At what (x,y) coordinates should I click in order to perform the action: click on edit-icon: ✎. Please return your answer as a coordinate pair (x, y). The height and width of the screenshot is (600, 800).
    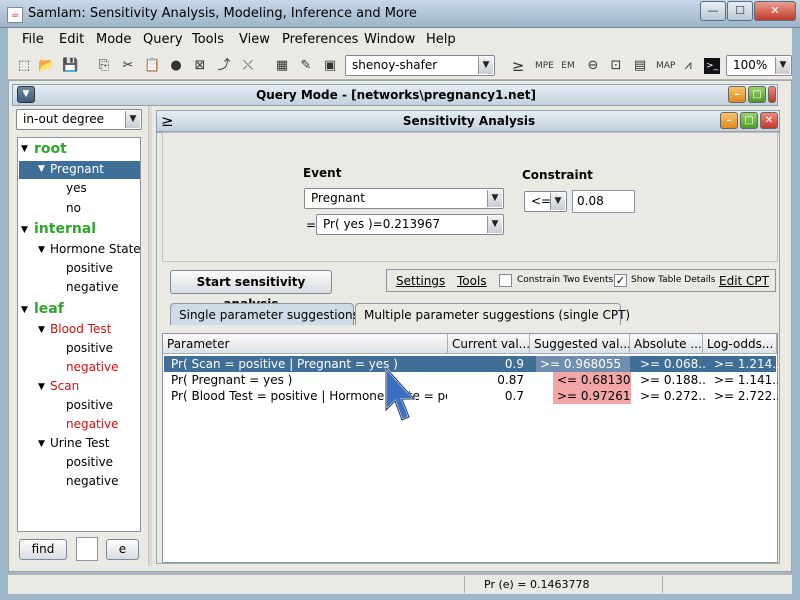
    Looking at the image, I should click on (306, 66).